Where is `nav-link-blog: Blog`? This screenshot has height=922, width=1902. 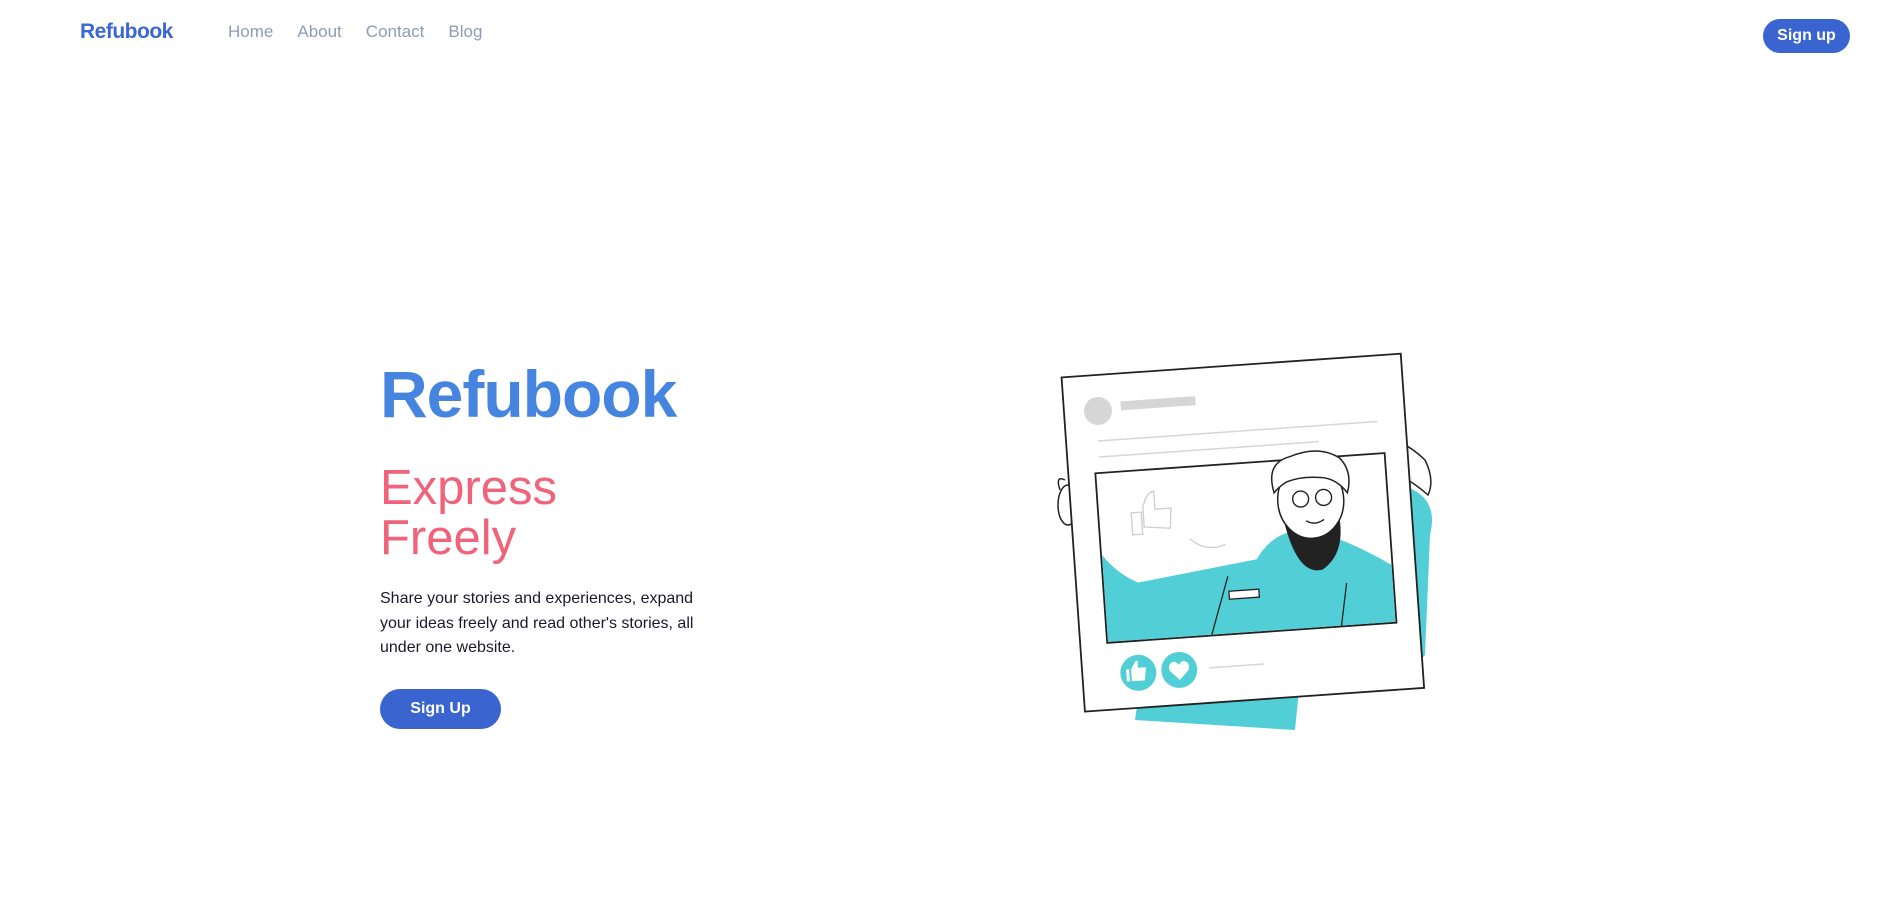
nav-link-blog: Blog is located at coordinates (465, 32).